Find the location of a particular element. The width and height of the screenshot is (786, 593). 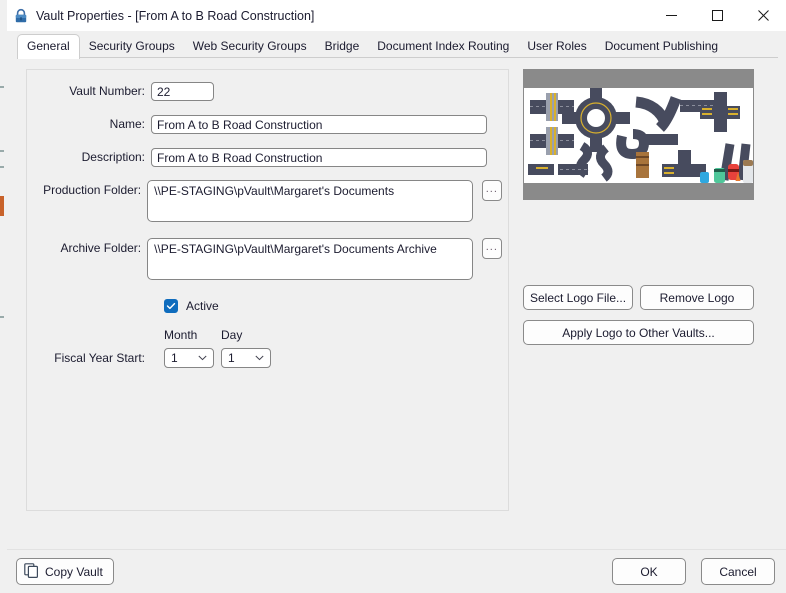

tab-web-security-groups: Web Security Groups is located at coordinates (250, 46).